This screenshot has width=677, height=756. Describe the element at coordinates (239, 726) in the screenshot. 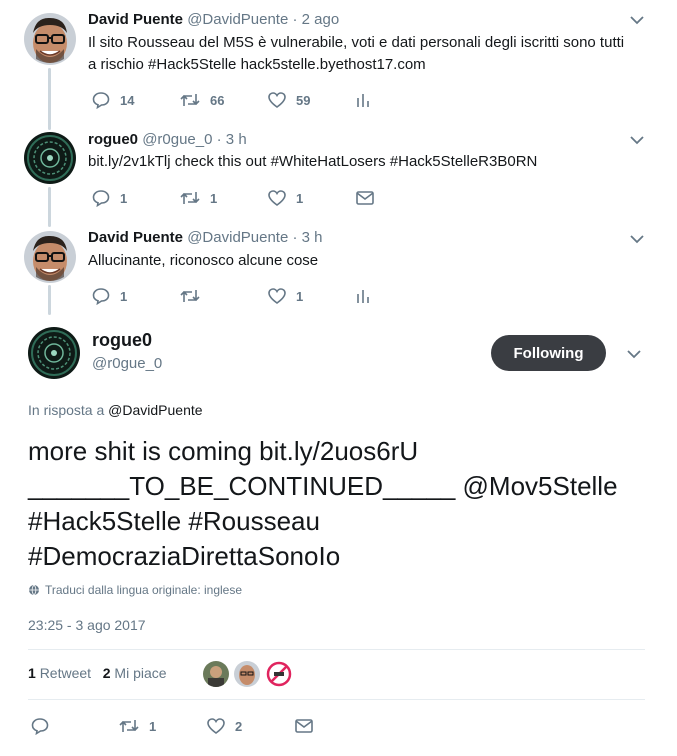

I see `like-count: 2` at that location.